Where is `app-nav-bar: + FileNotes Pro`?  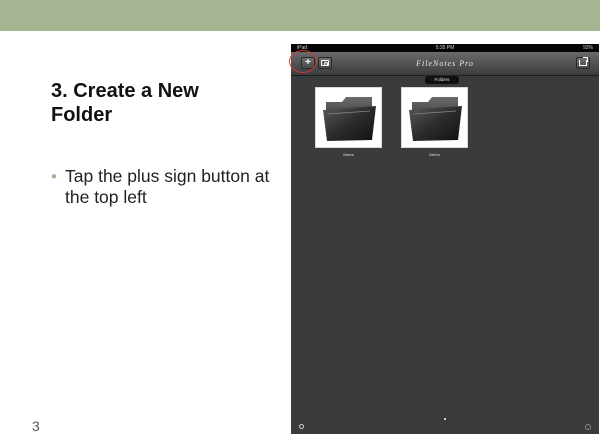 app-nav-bar: + FileNotes Pro is located at coordinates (445, 64).